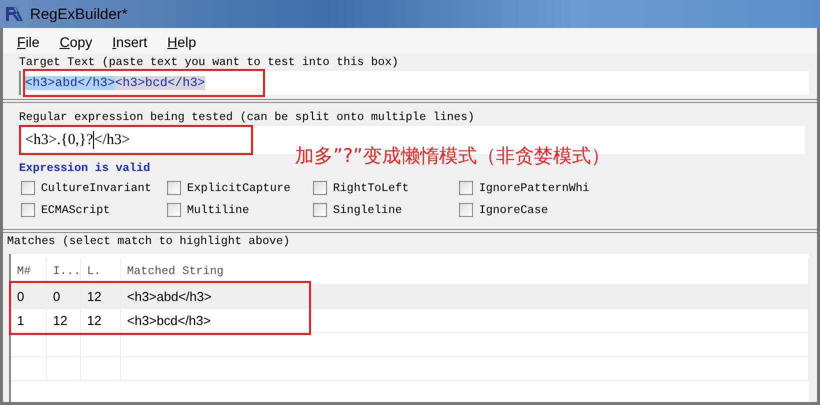 The width and height of the screenshot is (820, 405). I want to click on table-cell: <h3>bcd</h3>, so click(465, 320).